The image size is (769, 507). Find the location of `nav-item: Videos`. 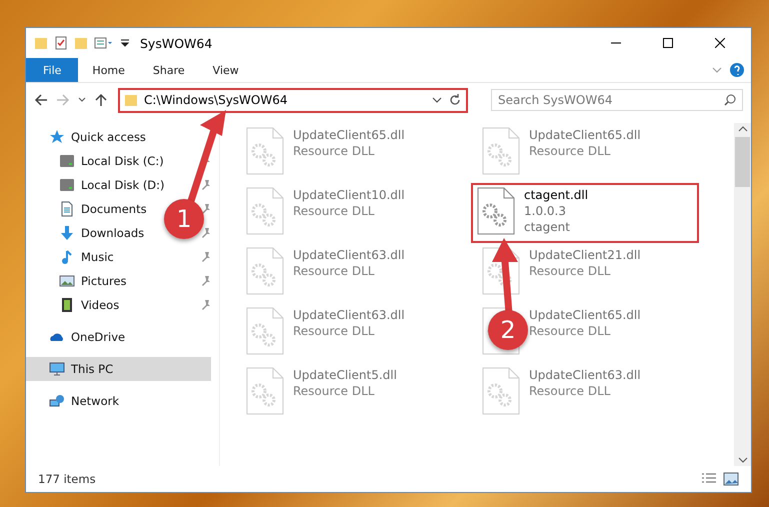

nav-item: Videos is located at coordinates (75, 305).